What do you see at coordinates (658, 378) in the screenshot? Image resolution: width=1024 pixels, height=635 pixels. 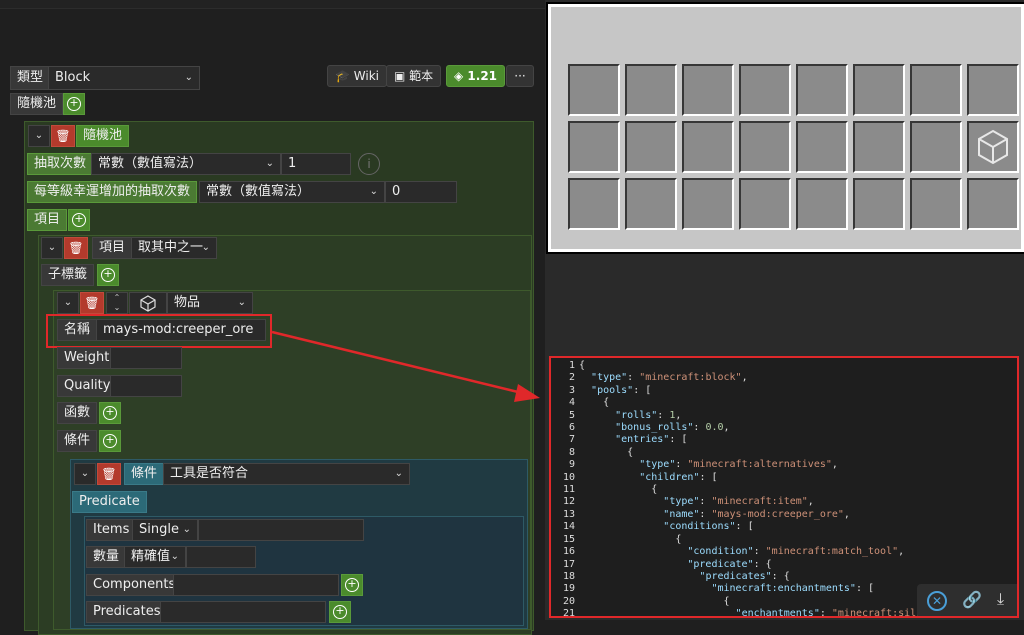 I see `code-line: 2 "type": "minecraft:block",` at bounding box center [658, 378].